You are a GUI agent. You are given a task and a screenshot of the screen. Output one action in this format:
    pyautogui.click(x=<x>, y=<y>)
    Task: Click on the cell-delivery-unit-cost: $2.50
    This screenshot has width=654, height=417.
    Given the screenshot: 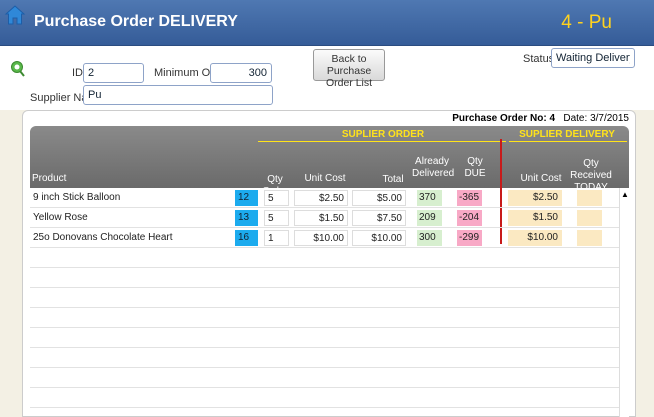 What is the action you would take?
    pyautogui.click(x=535, y=198)
    